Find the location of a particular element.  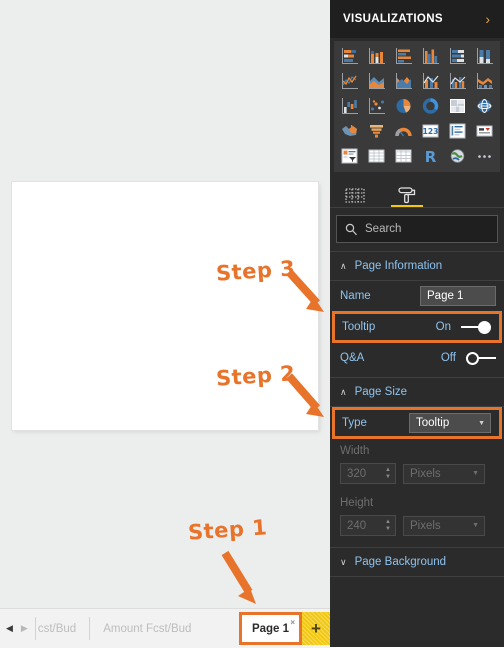

section-title: Page Background is located at coordinates (400, 562).